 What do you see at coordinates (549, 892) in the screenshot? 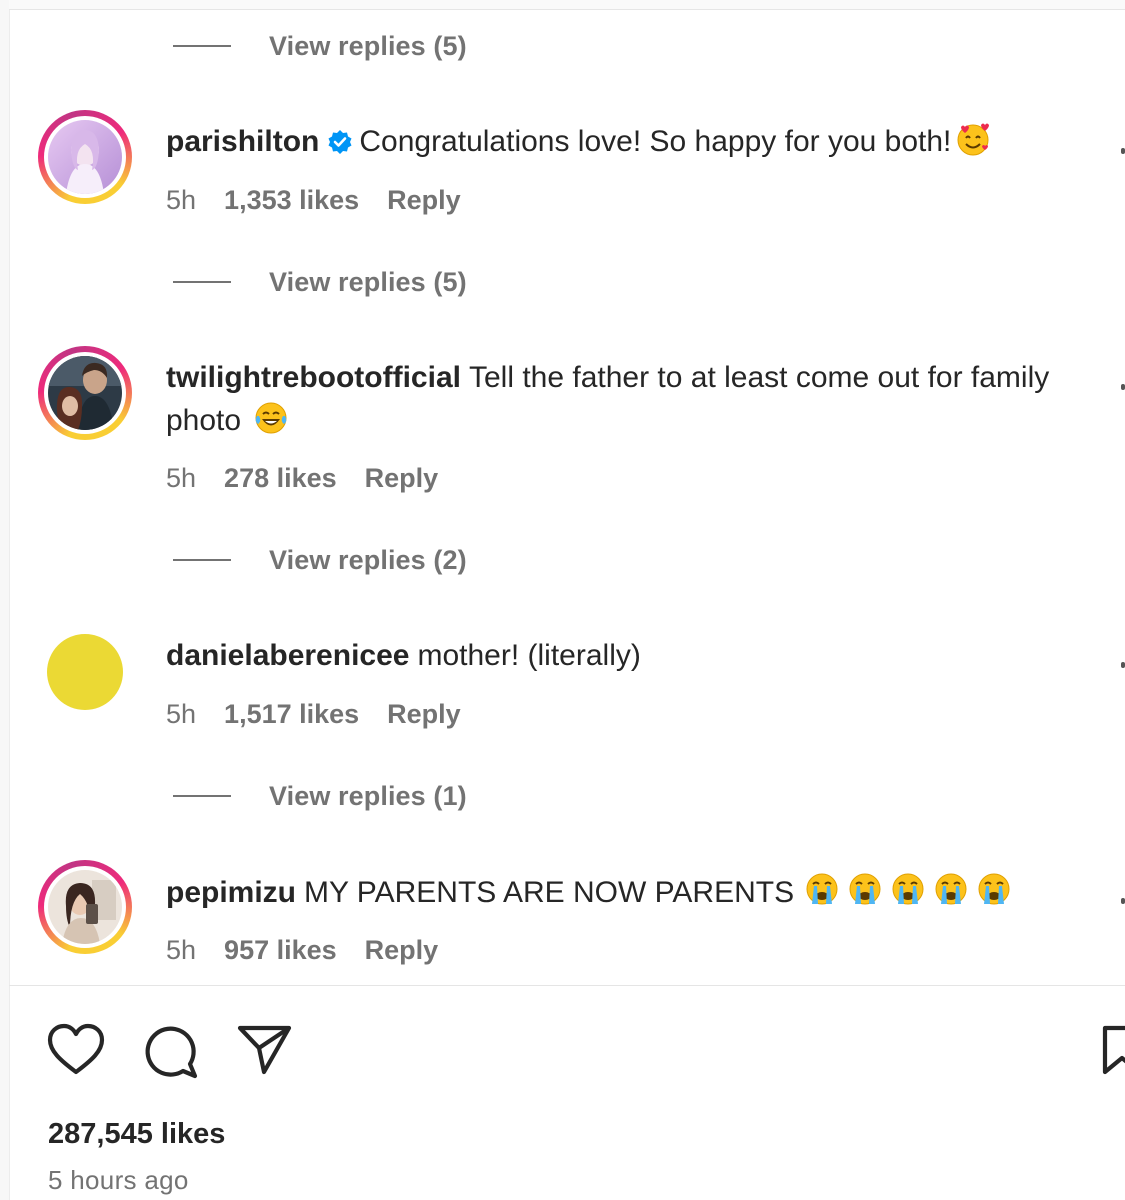
I see `comment-body: MY PARENTS ARE NOW PARENTS` at bounding box center [549, 892].